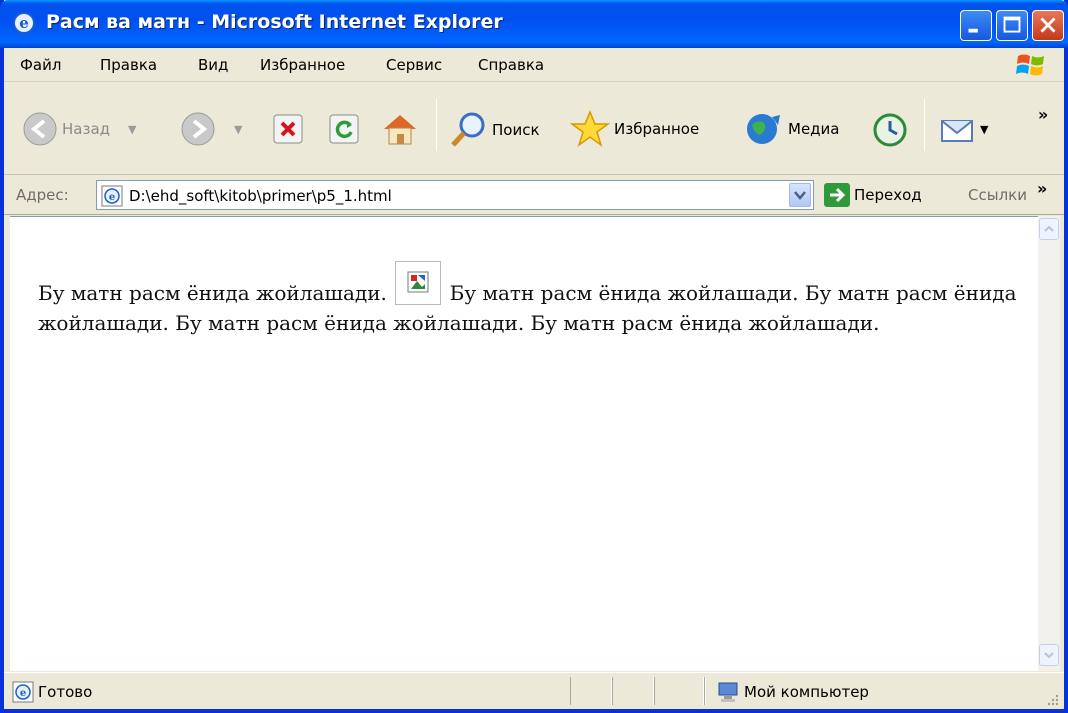  I want to click on links-overflow-chevron-icon: », so click(1042, 188).